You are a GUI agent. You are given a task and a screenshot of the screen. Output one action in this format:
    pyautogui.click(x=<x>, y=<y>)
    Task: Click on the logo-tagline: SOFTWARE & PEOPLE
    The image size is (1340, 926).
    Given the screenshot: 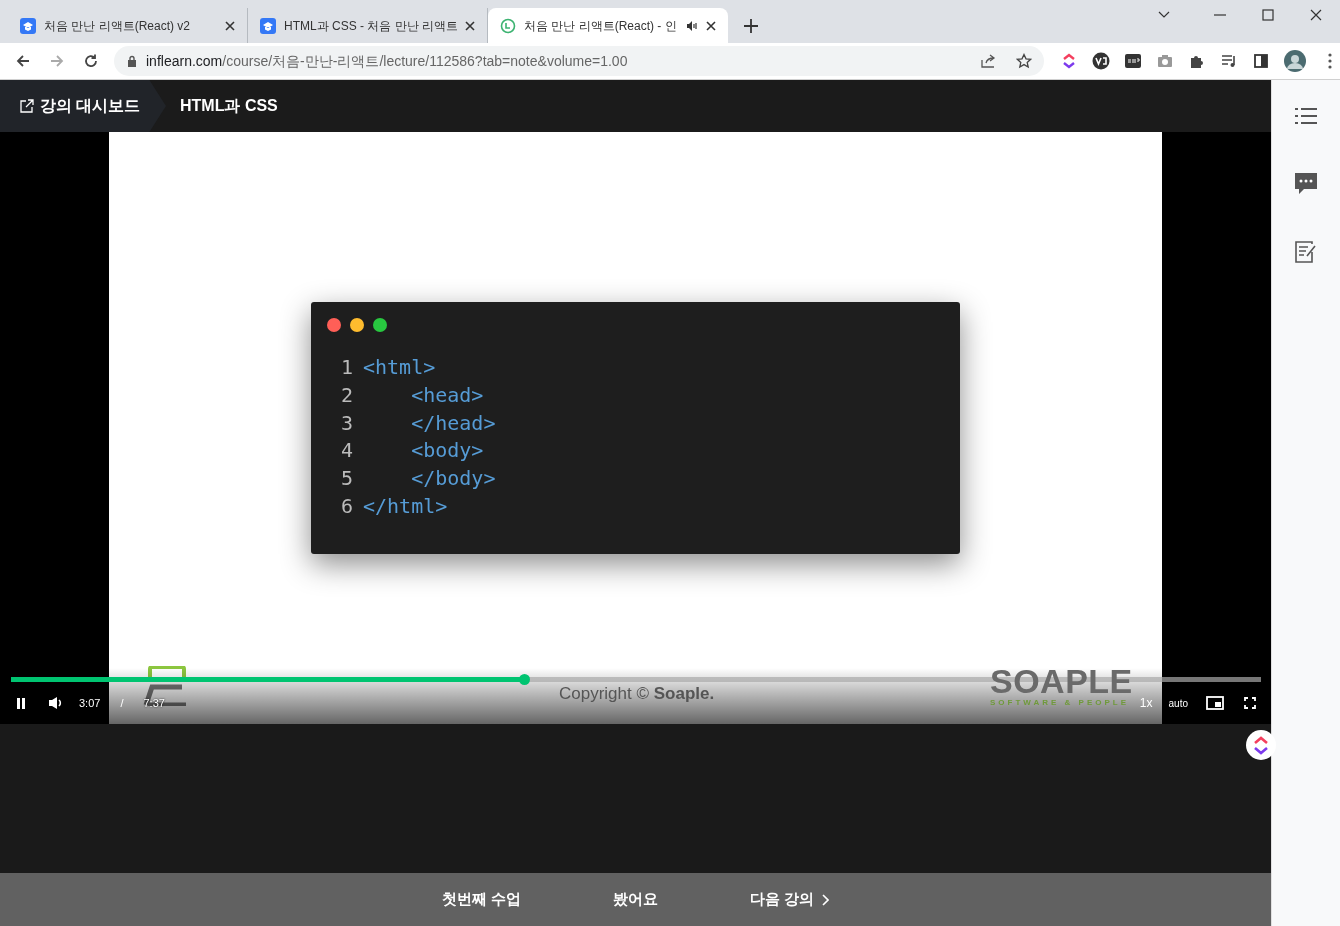 What is the action you would take?
    pyautogui.click(x=1059, y=703)
    